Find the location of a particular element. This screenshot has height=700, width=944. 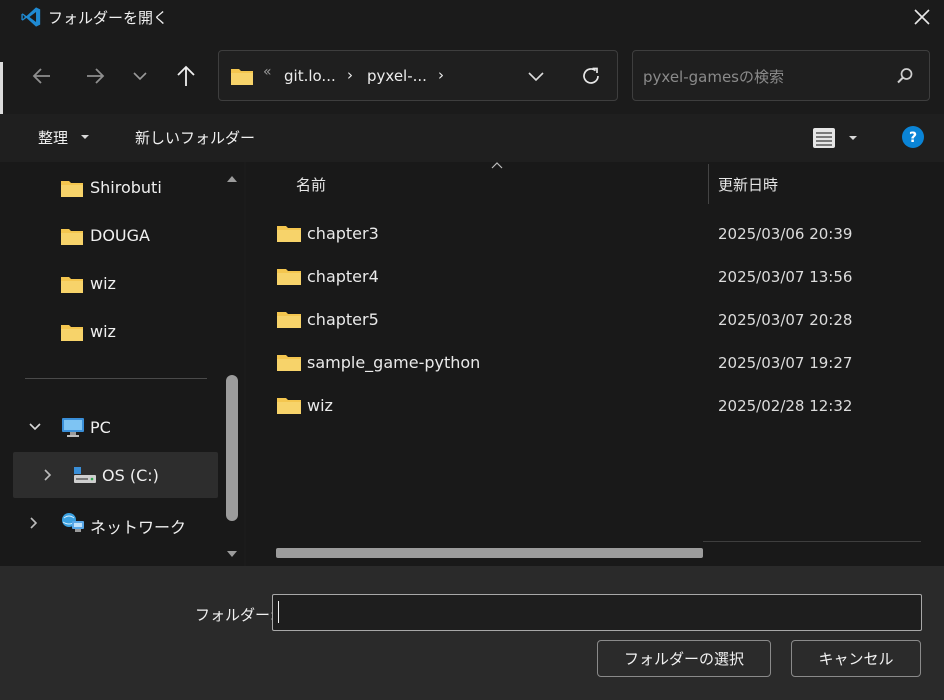

search-box: pyxel-gamesの検索 is located at coordinates (781, 75).